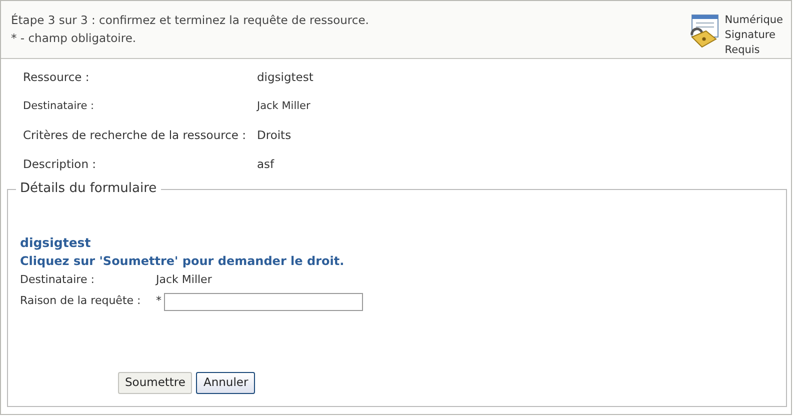 The height and width of the screenshot is (417, 794). What do you see at coordinates (135, 135) in the screenshot?
I see `field-label: Critères de recherche de la ressource :` at bounding box center [135, 135].